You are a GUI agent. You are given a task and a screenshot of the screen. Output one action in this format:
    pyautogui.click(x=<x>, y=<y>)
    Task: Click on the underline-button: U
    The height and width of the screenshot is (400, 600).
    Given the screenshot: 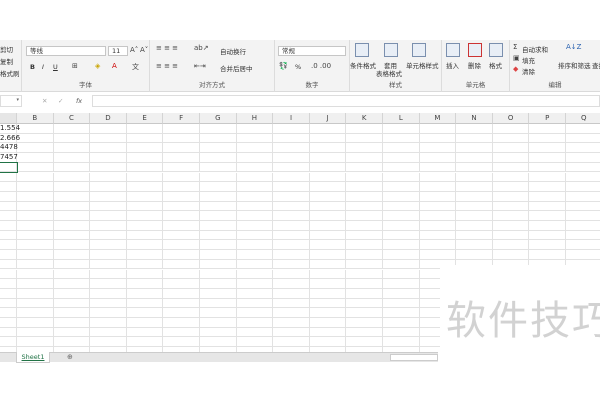 What is the action you would take?
    pyautogui.click(x=55, y=67)
    